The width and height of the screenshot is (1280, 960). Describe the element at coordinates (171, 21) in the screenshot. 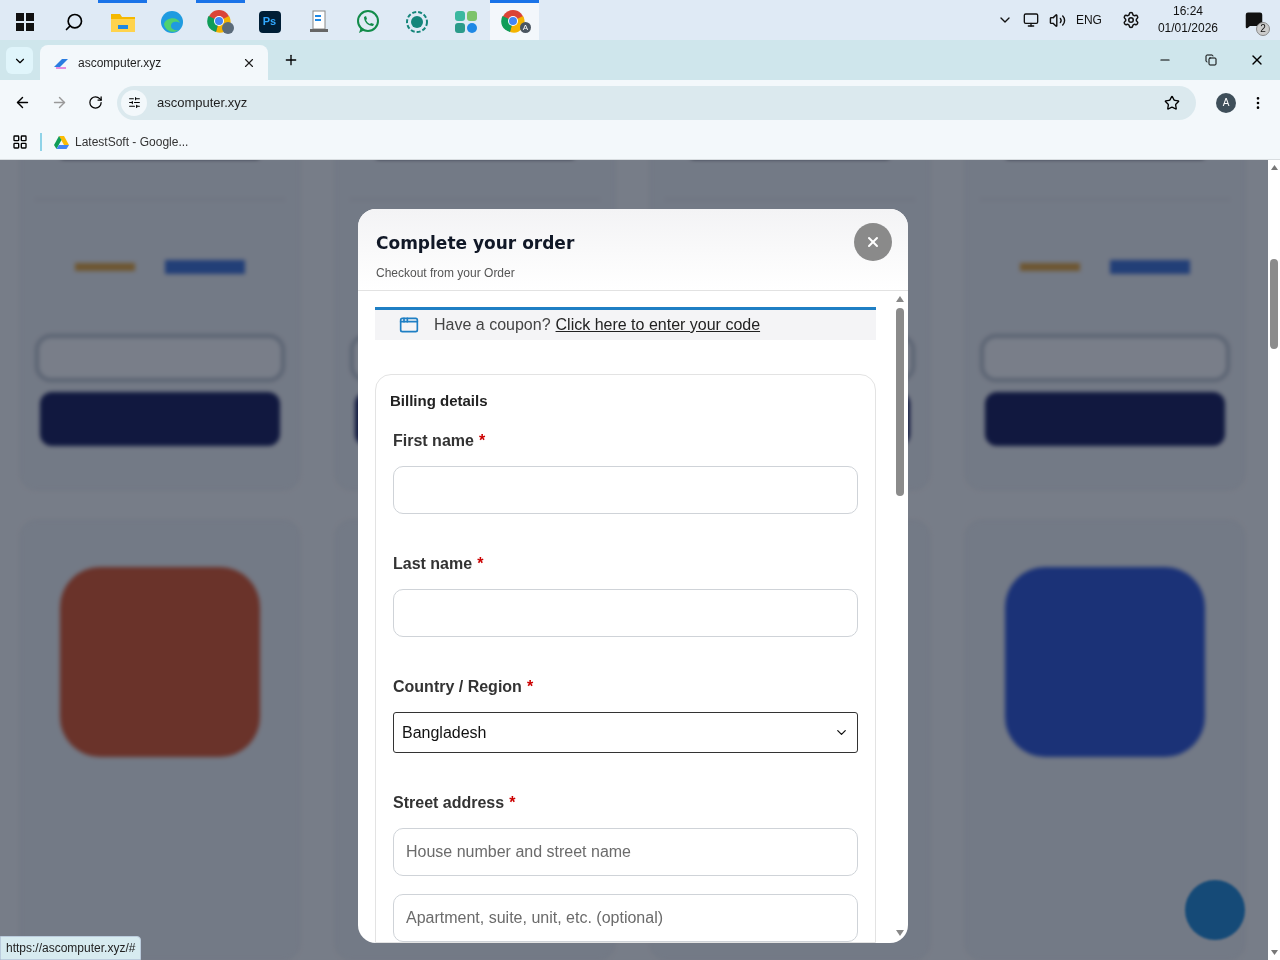

I see `swirl-logo-icon` at that location.